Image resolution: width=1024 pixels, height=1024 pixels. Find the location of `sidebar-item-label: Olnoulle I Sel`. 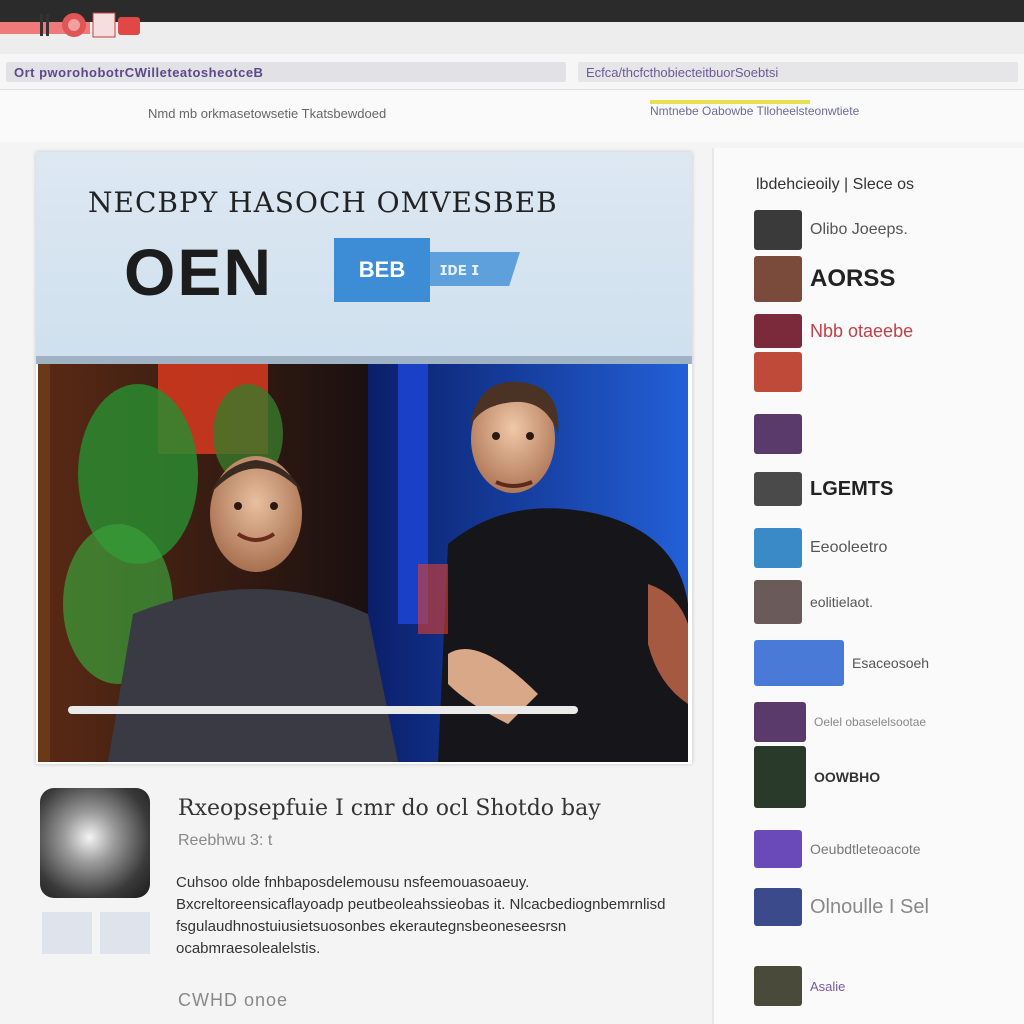

sidebar-item-label: Olnoulle I Sel is located at coordinates (869, 906).